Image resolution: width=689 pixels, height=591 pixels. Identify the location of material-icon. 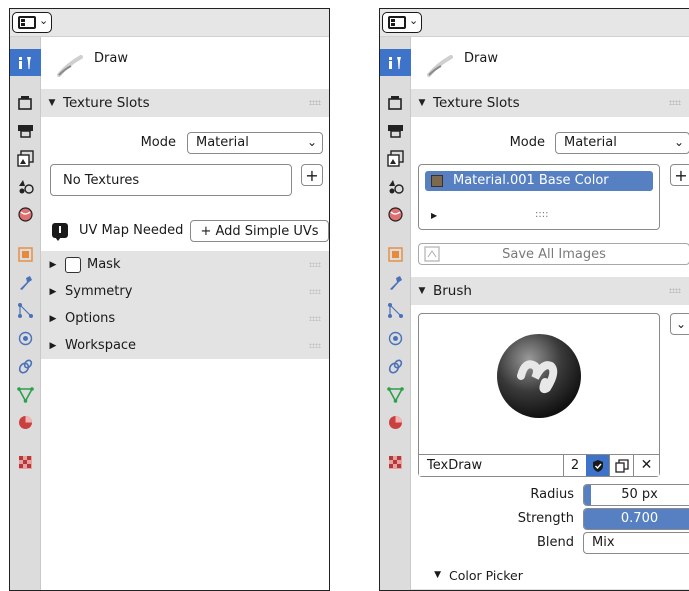
(25, 422).